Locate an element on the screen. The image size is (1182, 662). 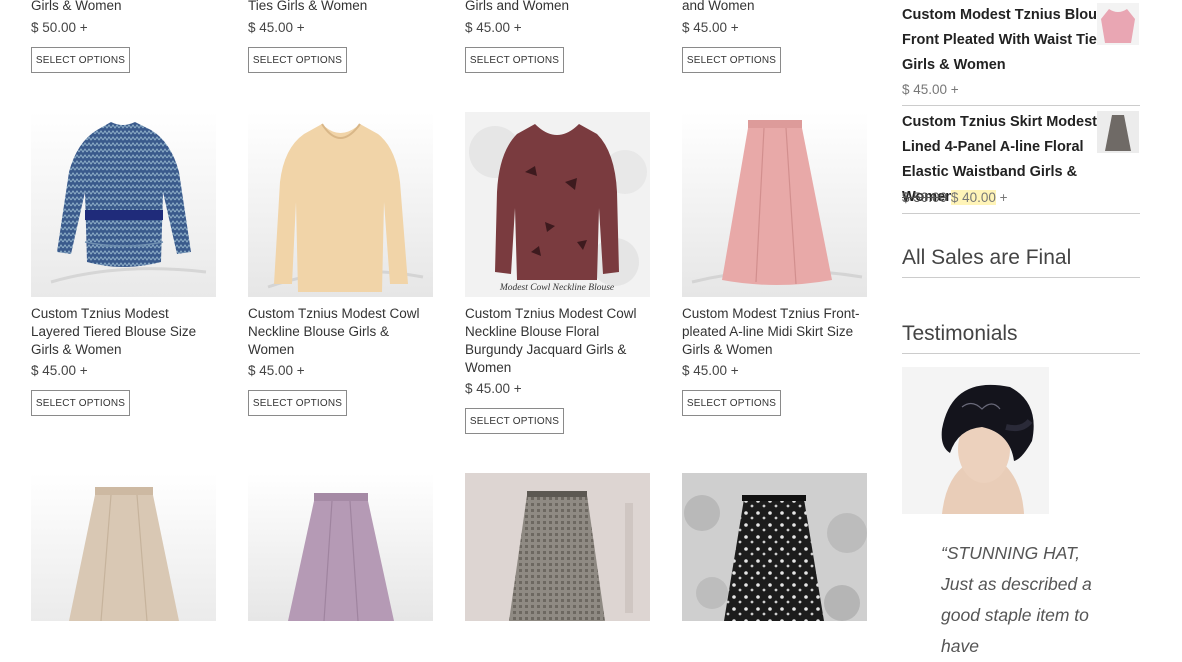
sidebar-product-price: $ 45.00 + is located at coordinates (930, 89).